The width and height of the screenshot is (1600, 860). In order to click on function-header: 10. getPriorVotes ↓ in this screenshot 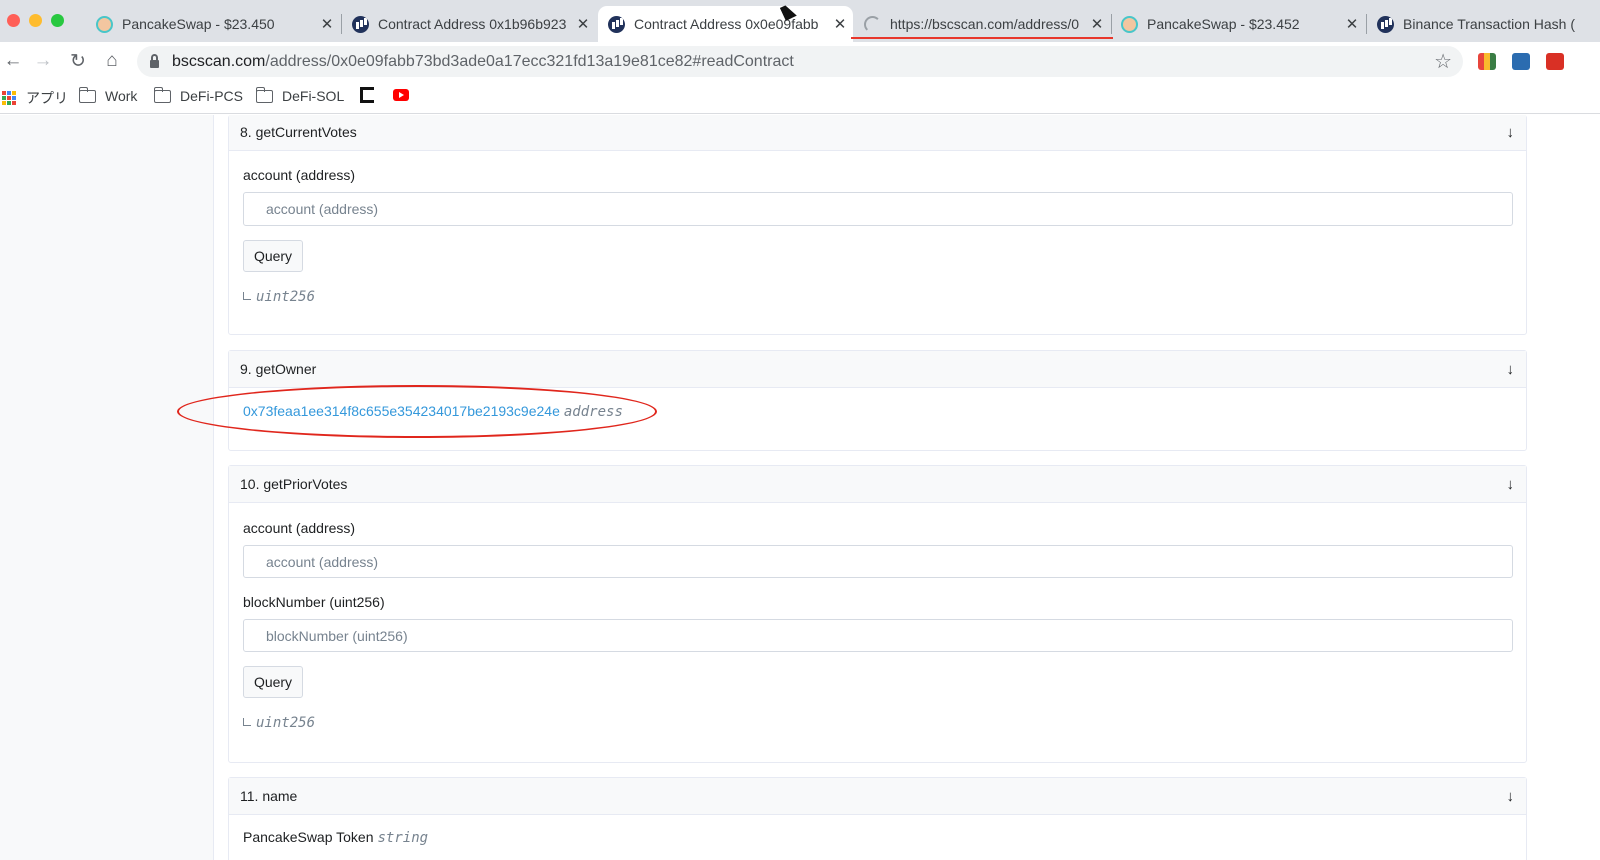, I will do `click(877, 484)`.